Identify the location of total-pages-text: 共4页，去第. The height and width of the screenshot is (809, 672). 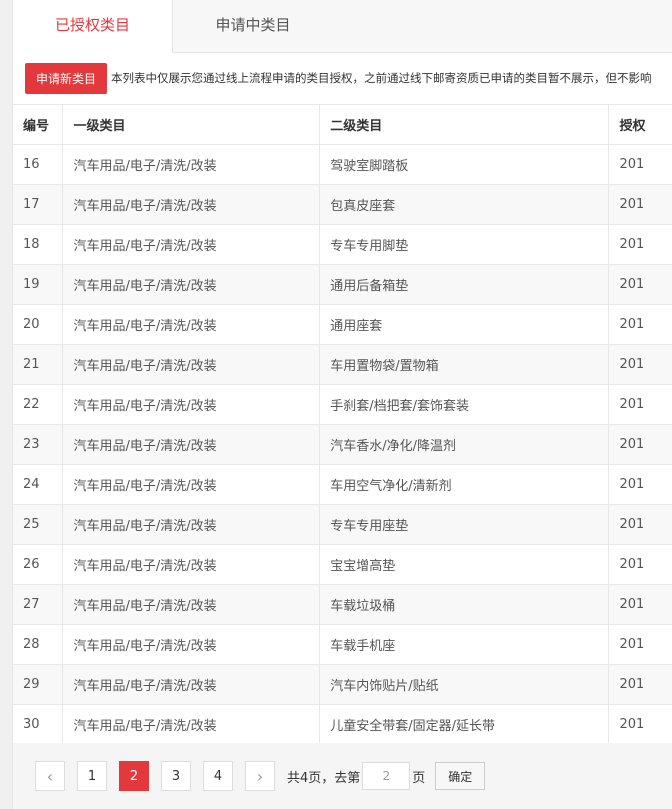
(324, 778).